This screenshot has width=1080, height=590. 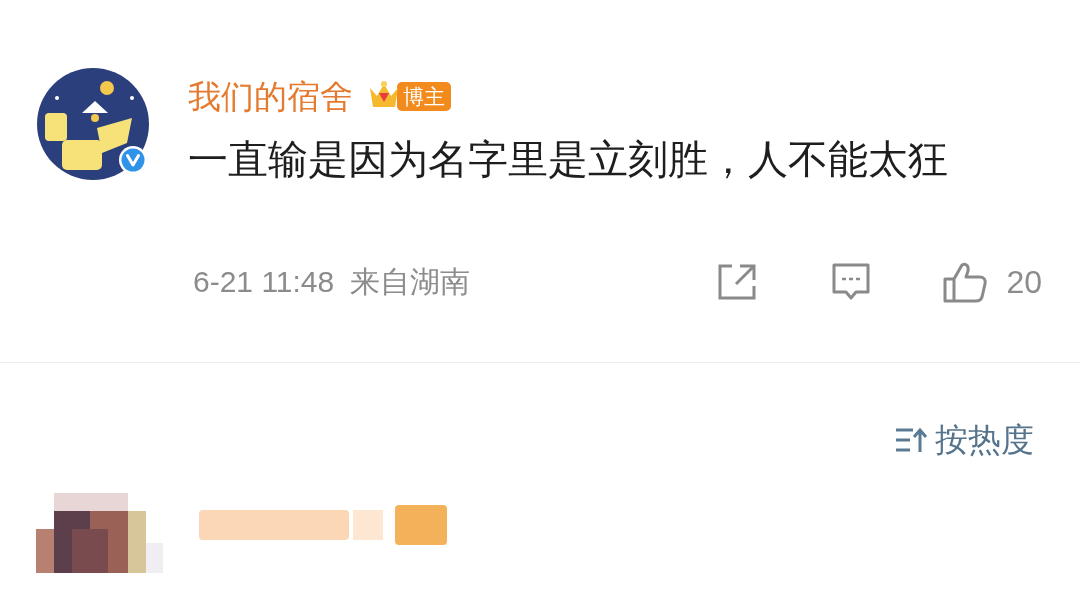 I want to click on share-icon, so click(x=737, y=282).